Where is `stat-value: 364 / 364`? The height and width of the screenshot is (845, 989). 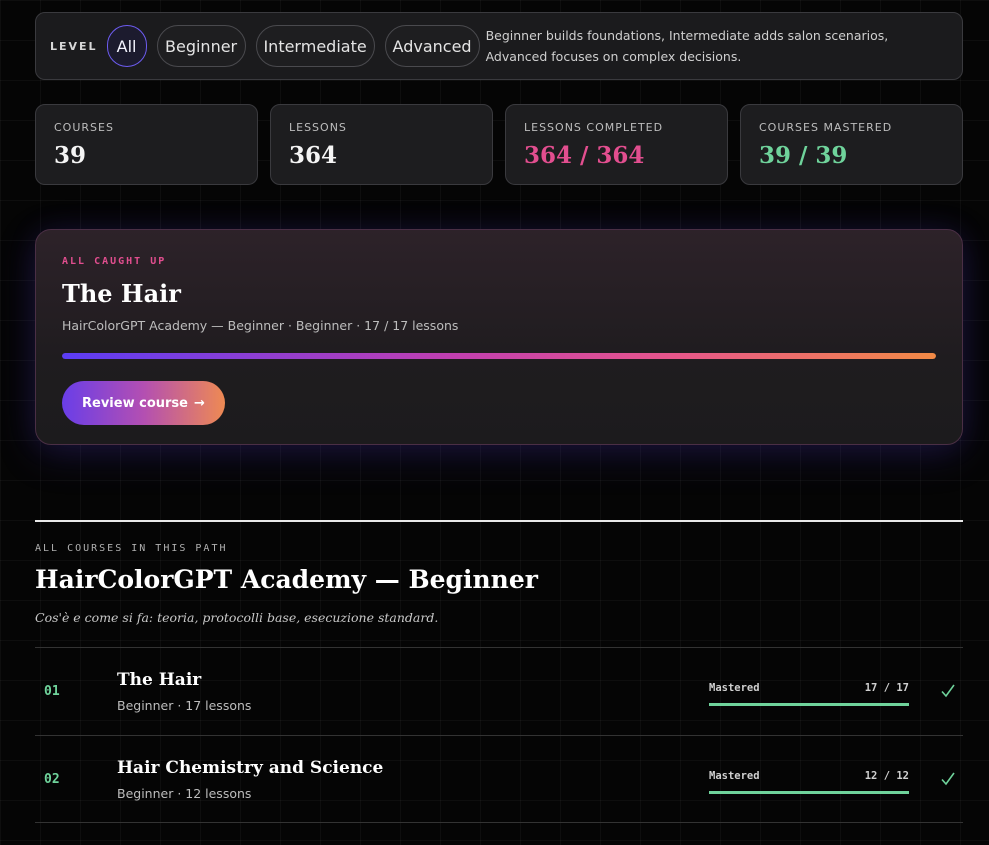
stat-value: 364 / 364 is located at coordinates (584, 155).